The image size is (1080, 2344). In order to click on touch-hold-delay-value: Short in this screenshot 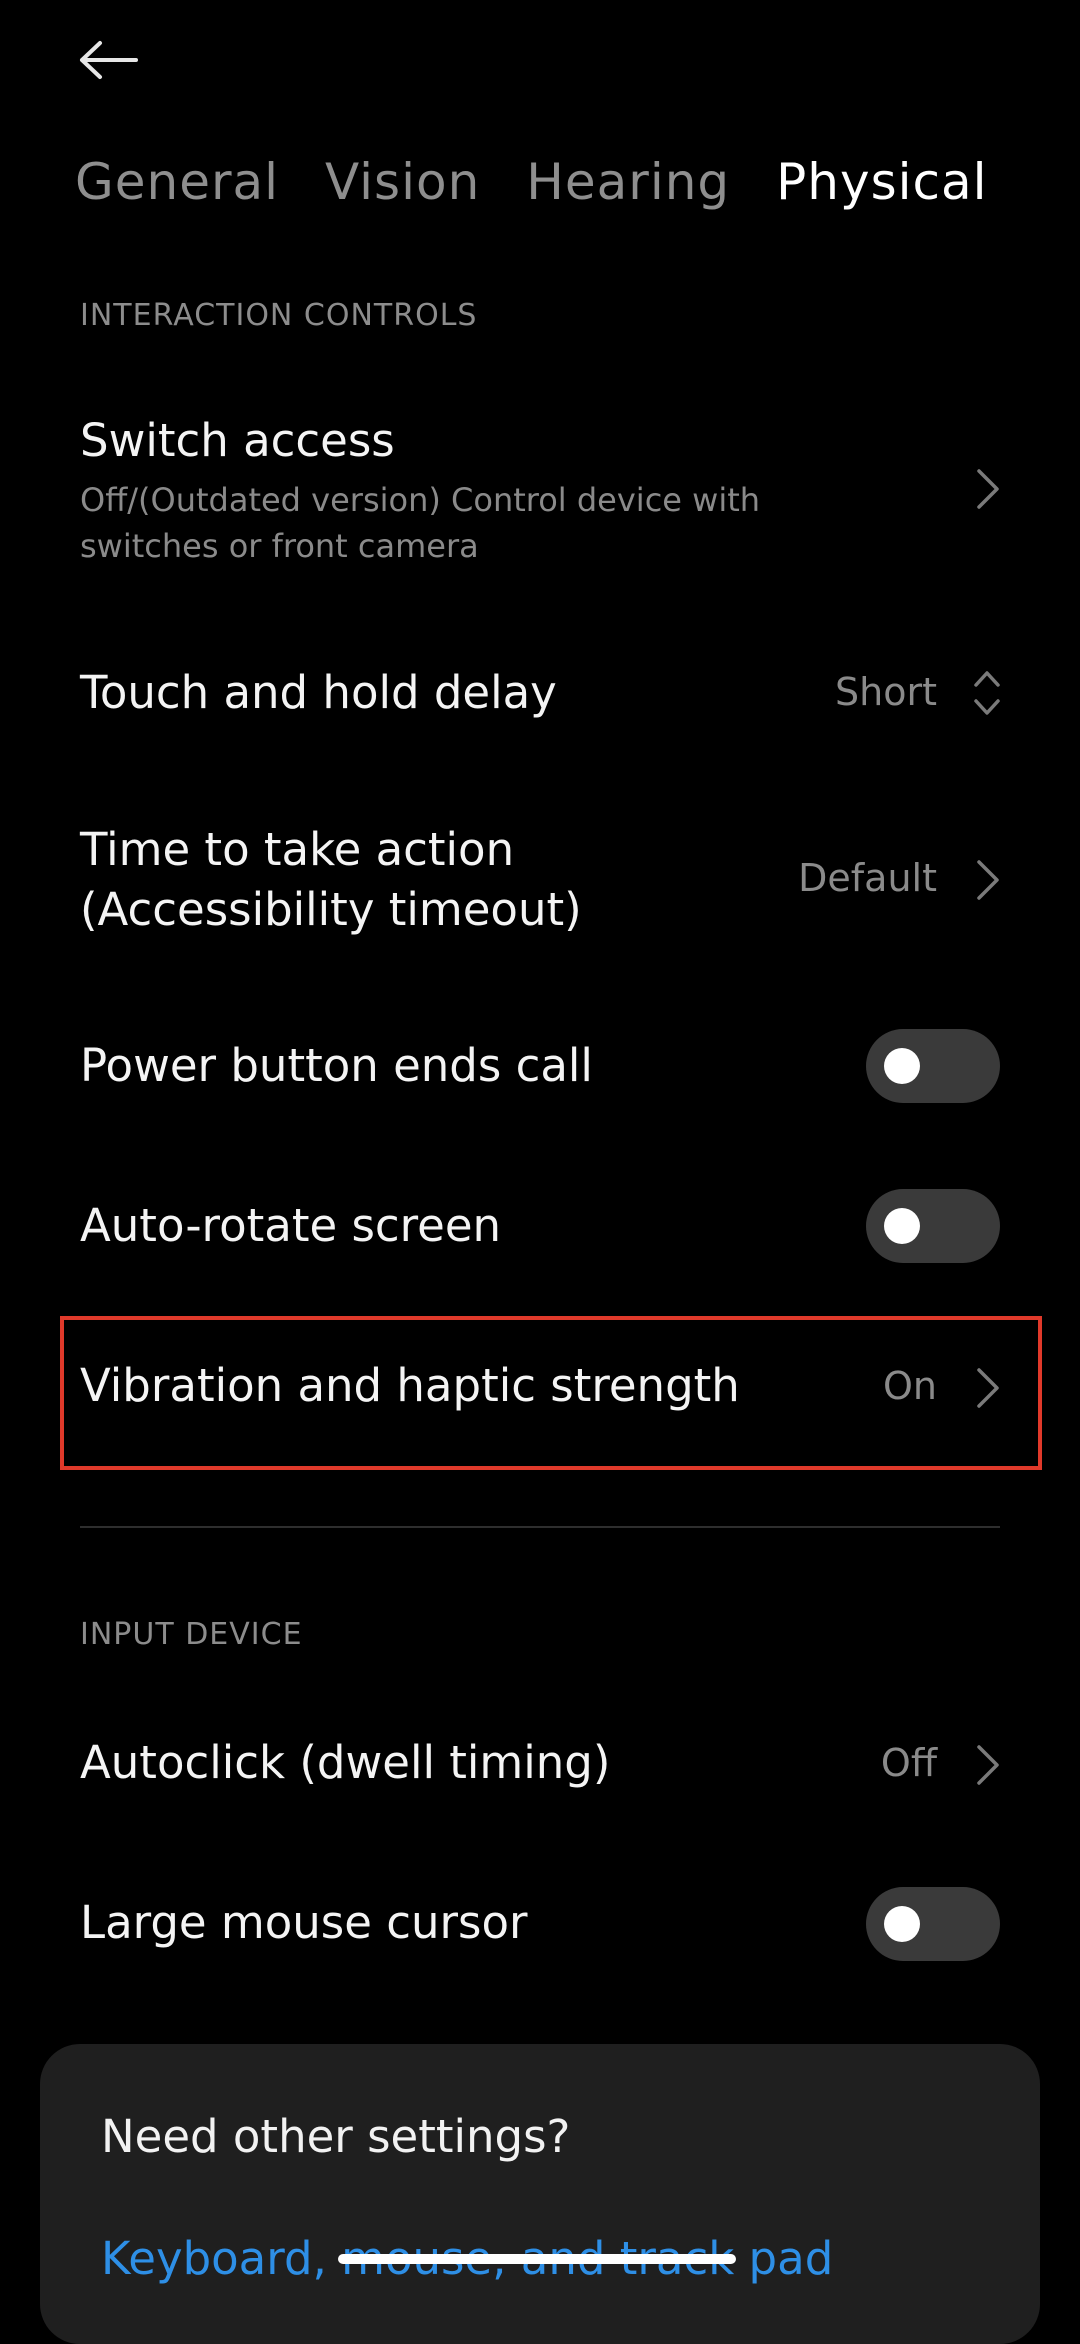, I will do `click(886, 692)`.